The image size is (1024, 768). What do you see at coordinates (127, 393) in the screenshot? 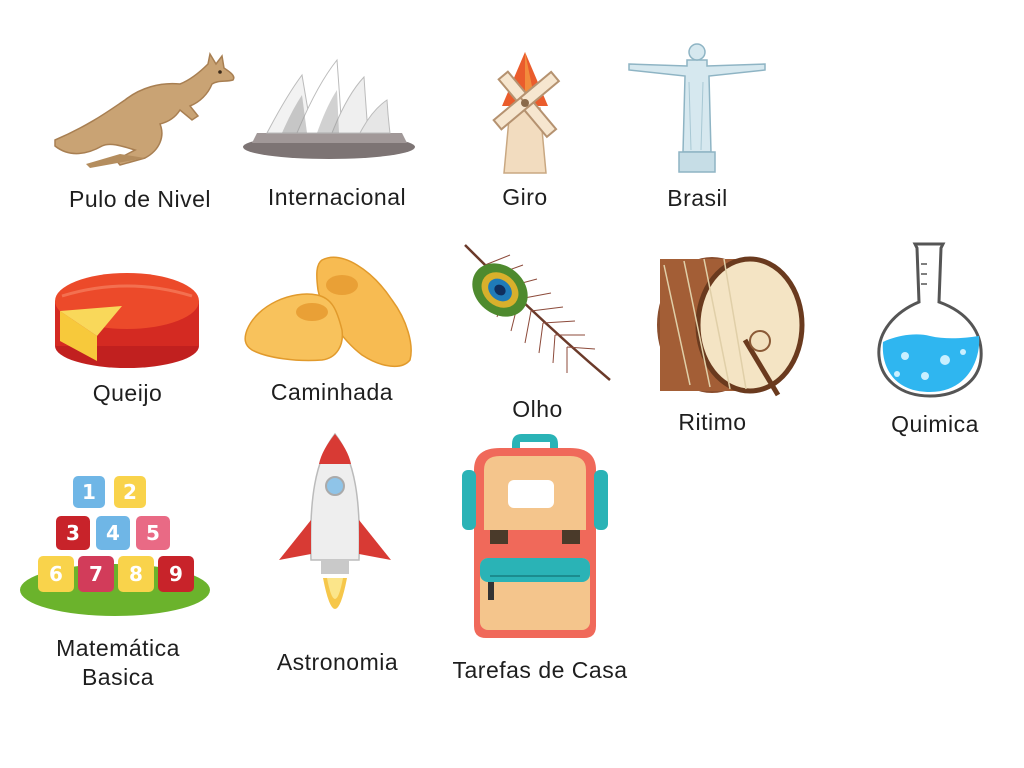
I see `tile-label: Queijo` at bounding box center [127, 393].